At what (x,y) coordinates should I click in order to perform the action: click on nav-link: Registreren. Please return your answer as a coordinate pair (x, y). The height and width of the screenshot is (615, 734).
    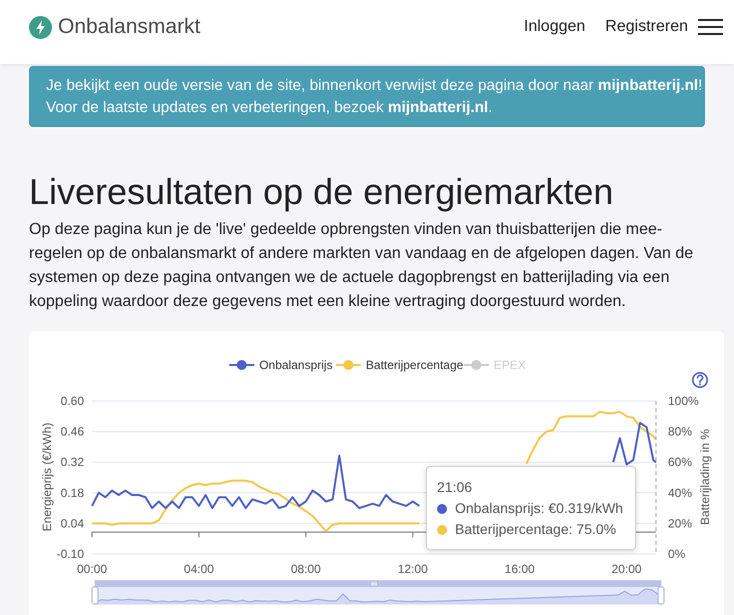
    Looking at the image, I should click on (646, 27).